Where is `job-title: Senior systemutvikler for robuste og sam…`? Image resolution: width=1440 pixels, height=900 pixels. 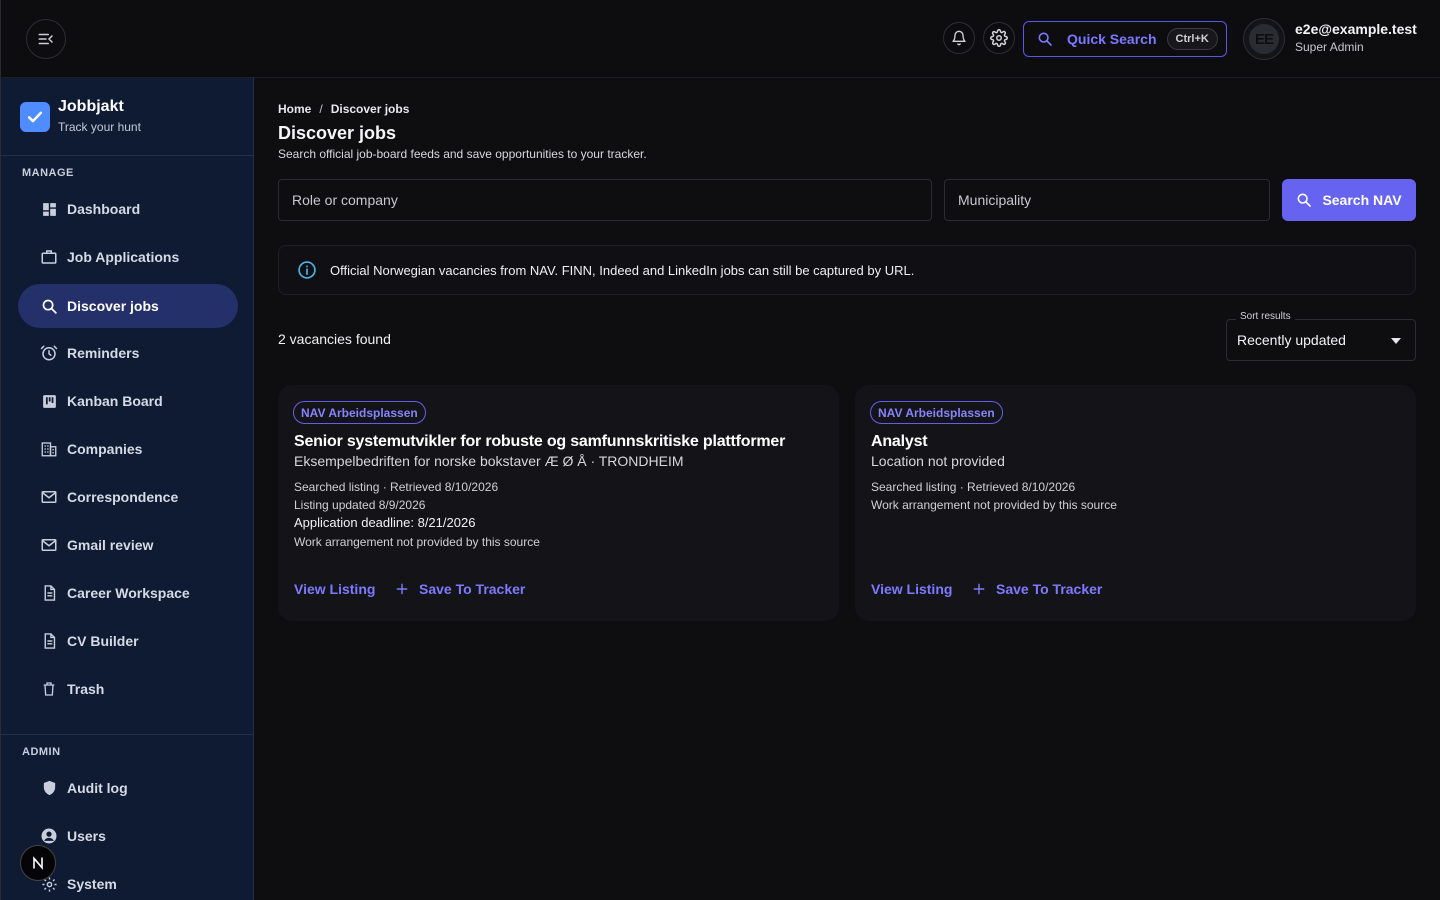 job-title: Senior systemutvikler for robuste og sam… is located at coordinates (540, 441).